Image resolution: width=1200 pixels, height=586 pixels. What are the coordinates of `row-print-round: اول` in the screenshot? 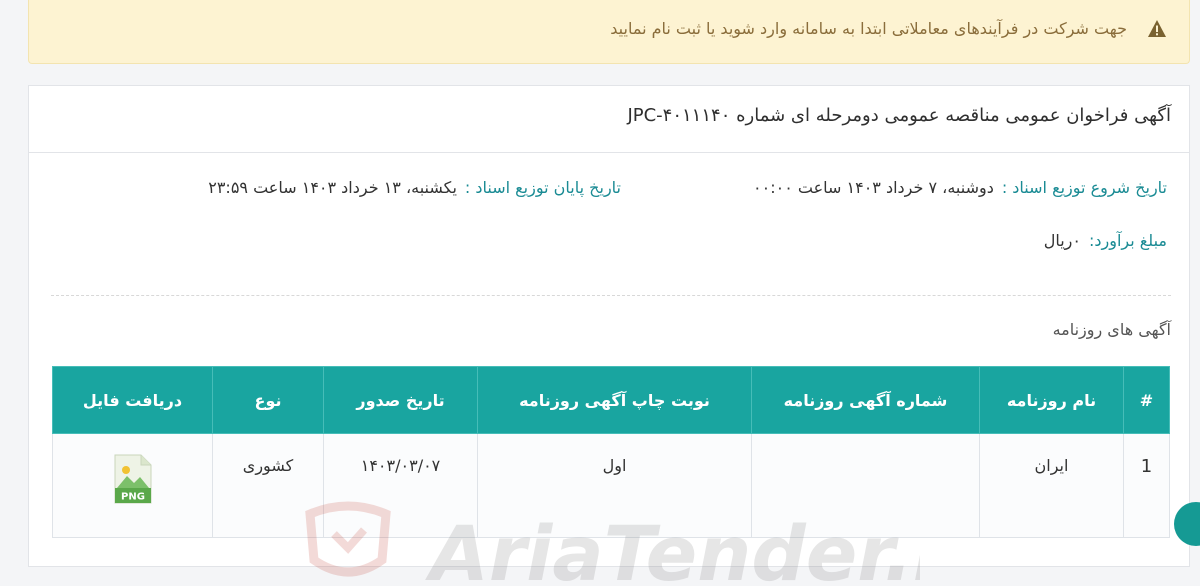 It's located at (614, 485).